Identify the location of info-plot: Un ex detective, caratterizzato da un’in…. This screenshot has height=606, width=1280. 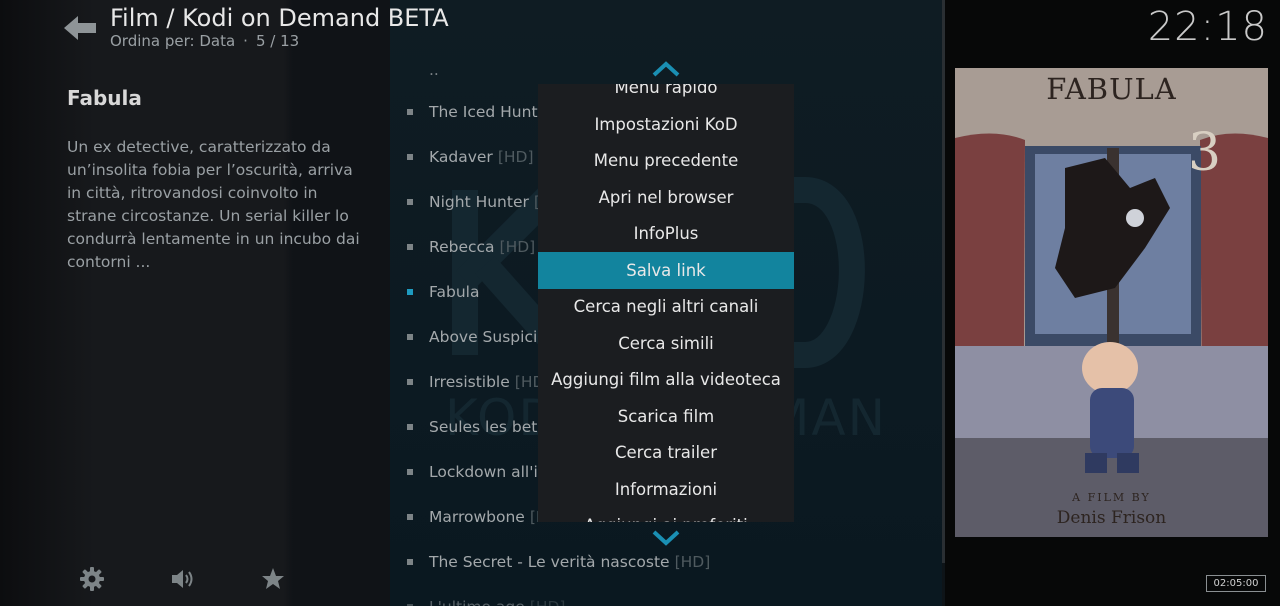
(213, 204).